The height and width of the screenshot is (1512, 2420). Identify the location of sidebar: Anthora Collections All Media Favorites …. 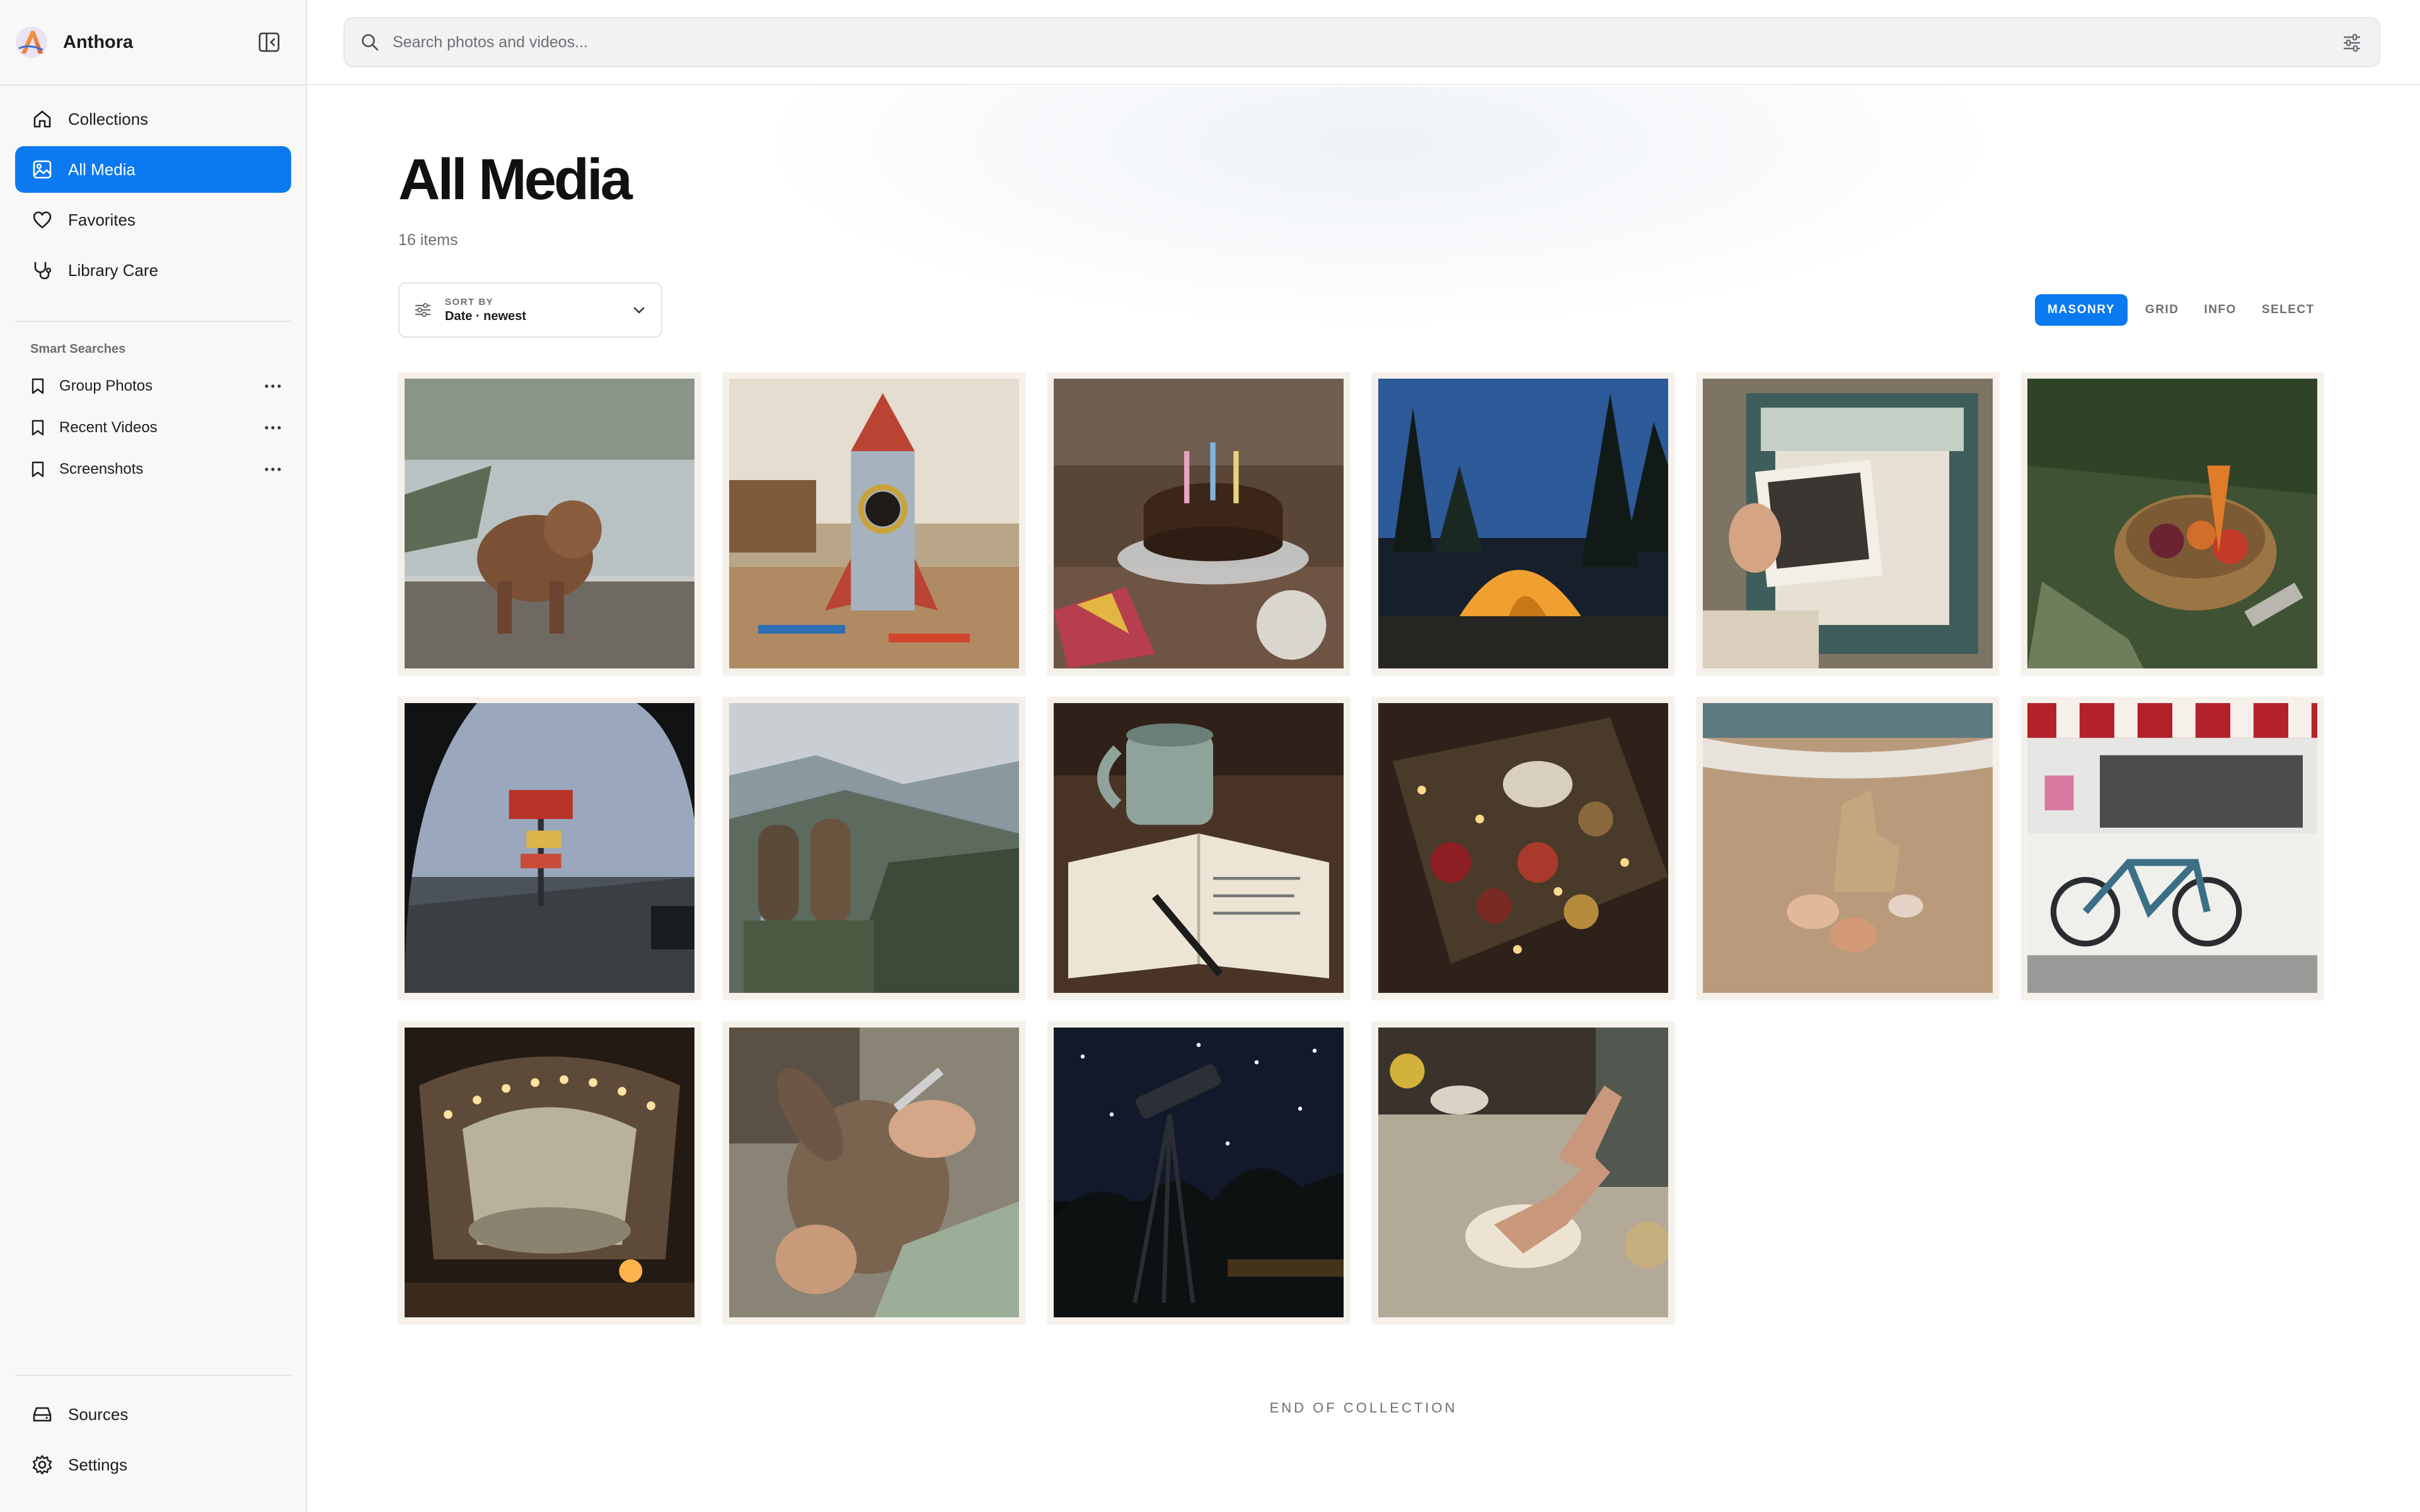
(153, 756).